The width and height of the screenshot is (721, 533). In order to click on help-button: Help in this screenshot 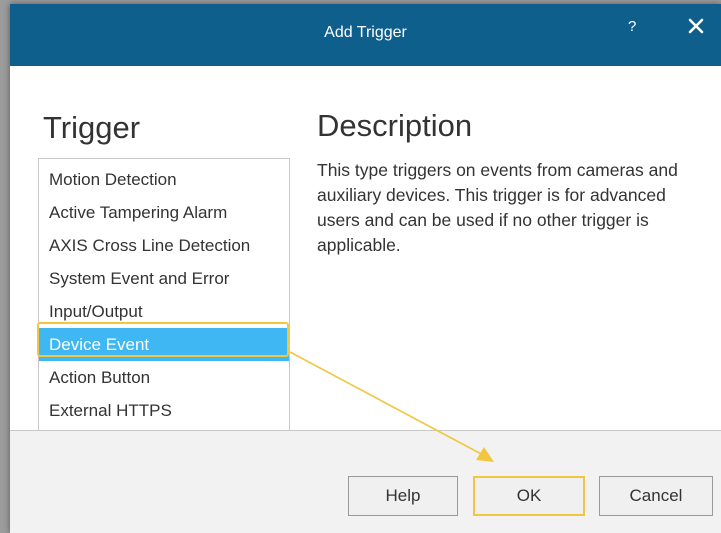, I will do `click(403, 496)`.